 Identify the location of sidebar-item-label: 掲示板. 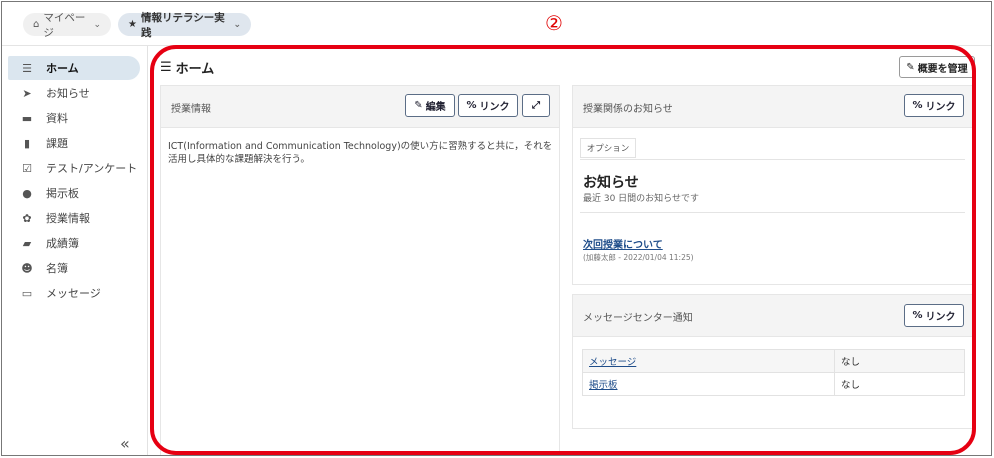
(62, 193).